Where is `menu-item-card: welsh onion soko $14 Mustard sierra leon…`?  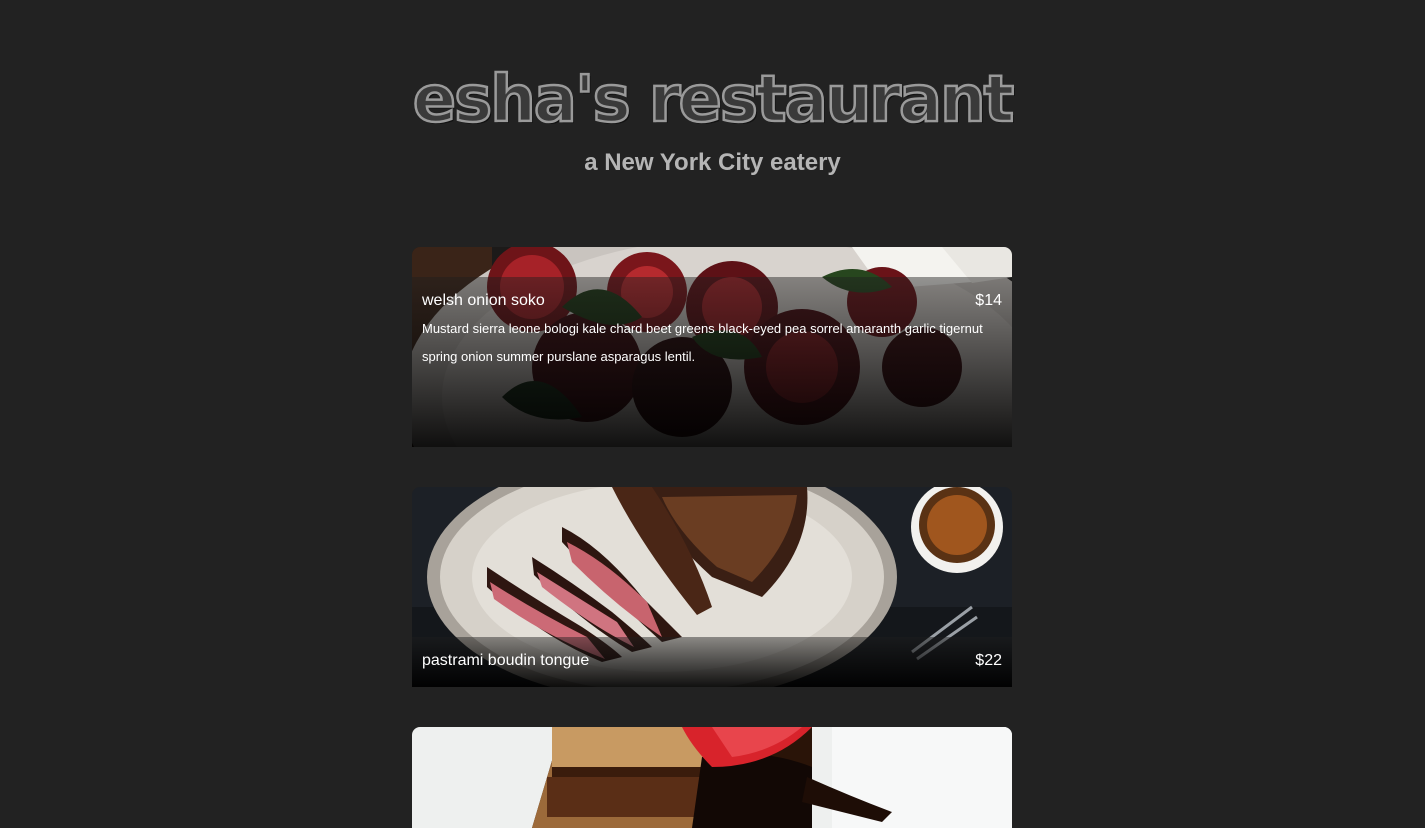 menu-item-card: welsh onion soko $14 Mustard sierra leon… is located at coordinates (712, 347).